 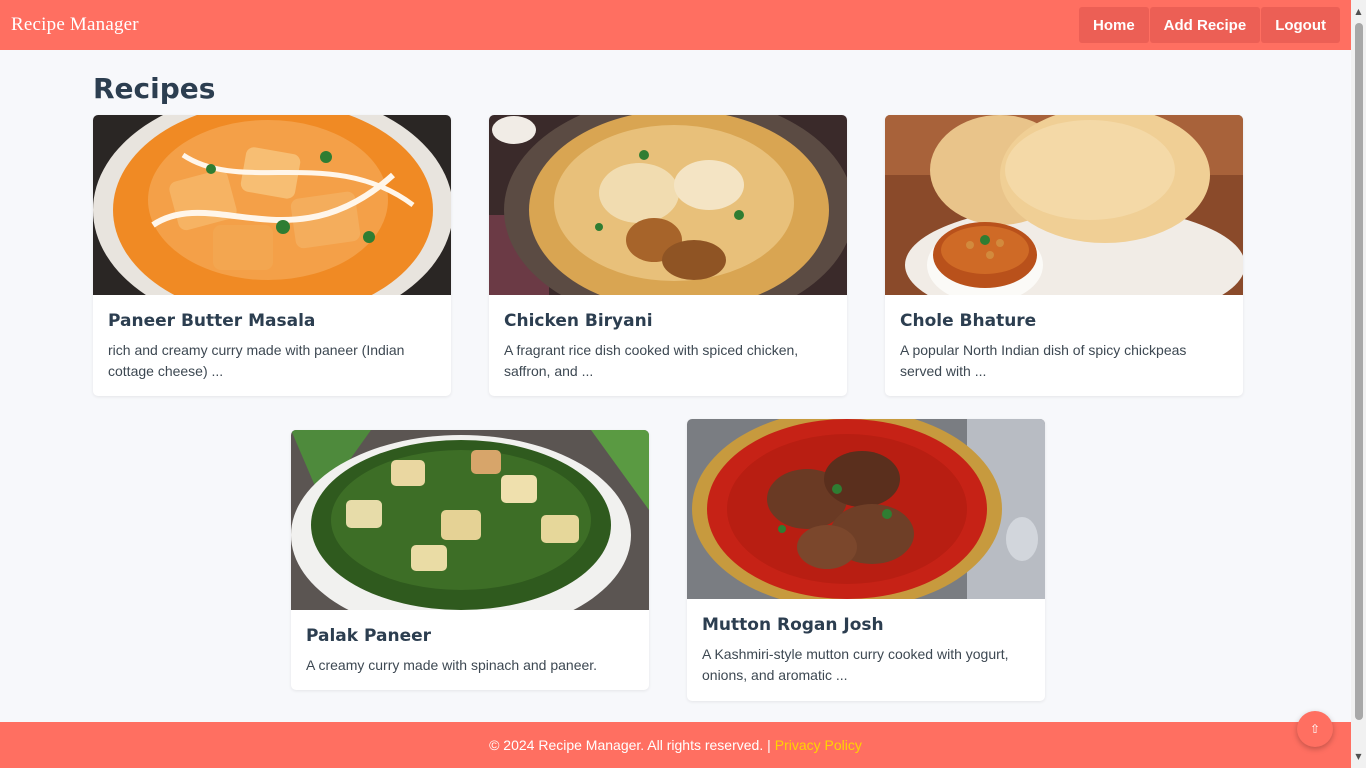 I want to click on page-title: Recipes, so click(x=154, y=88).